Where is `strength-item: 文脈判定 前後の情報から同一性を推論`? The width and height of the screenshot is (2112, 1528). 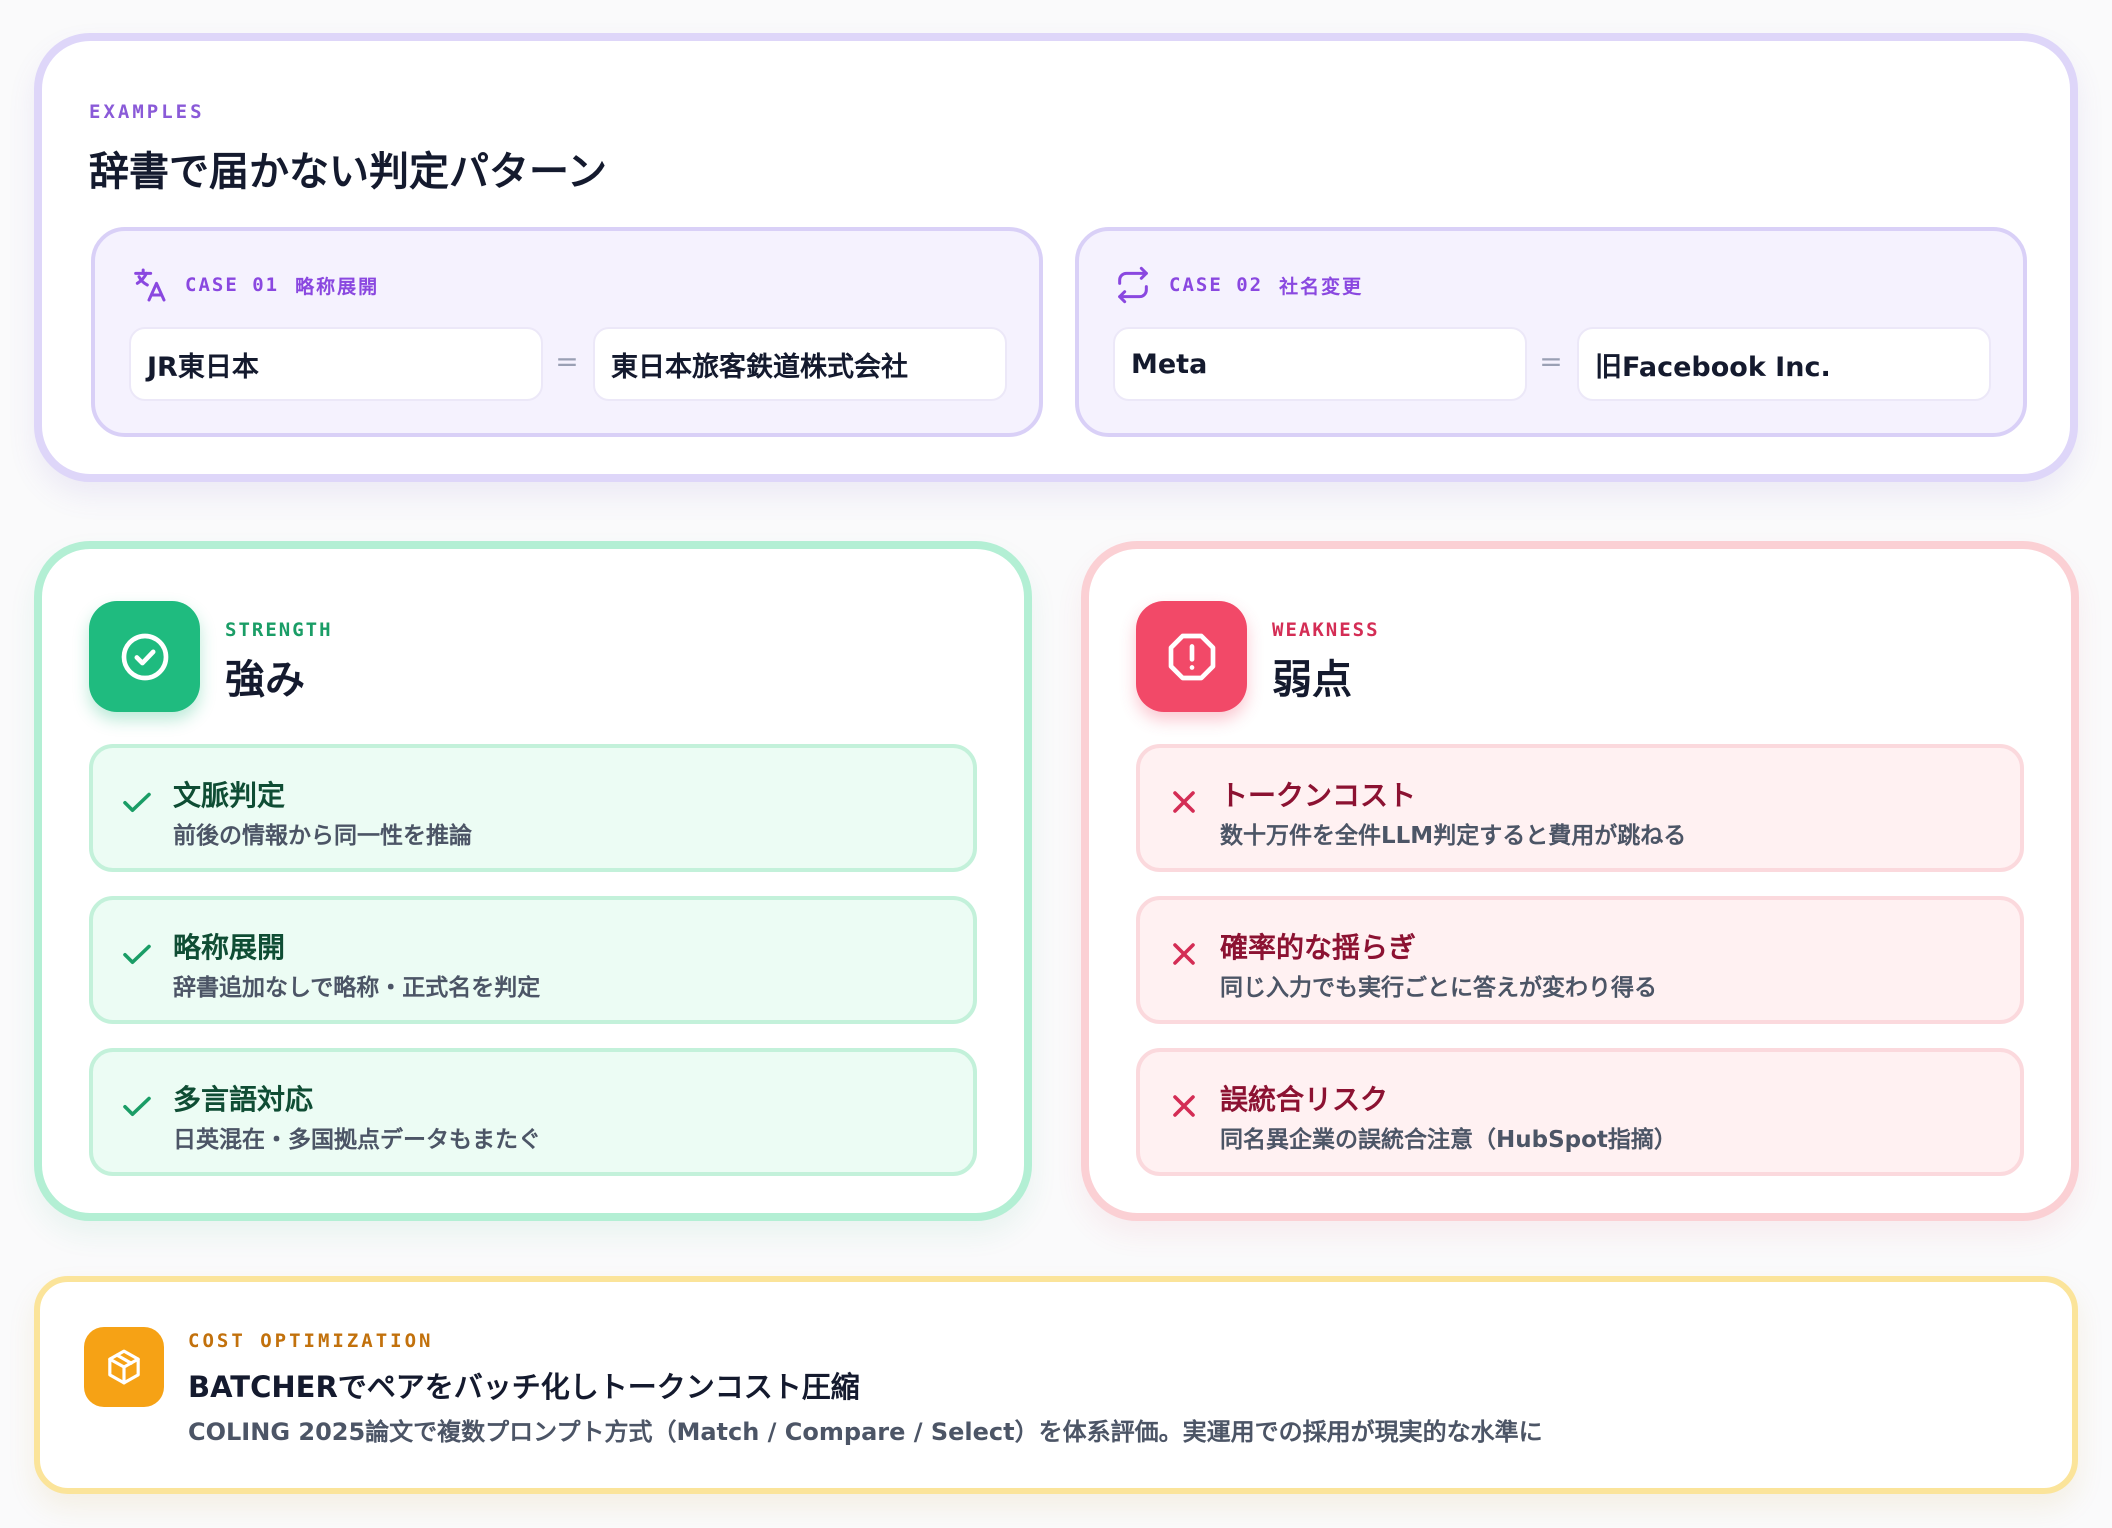 strength-item: 文脈判定 前後の情報から同一性を推論 is located at coordinates (533, 808).